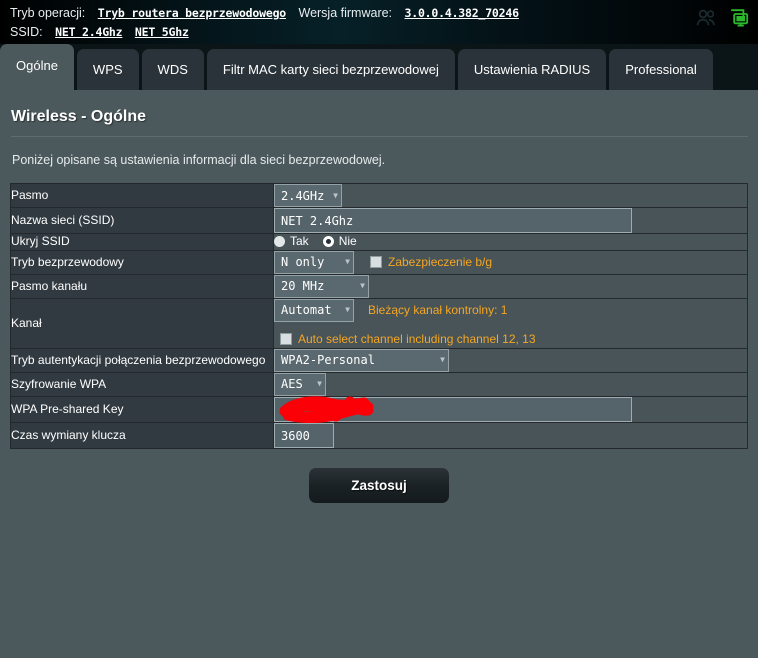 Image resolution: width=758 pixels, height=658 pixels. What do you see at coordinates (739, 18) in the screenshot?
I see `network-monitor-icon` at bounding box center [739, 18].